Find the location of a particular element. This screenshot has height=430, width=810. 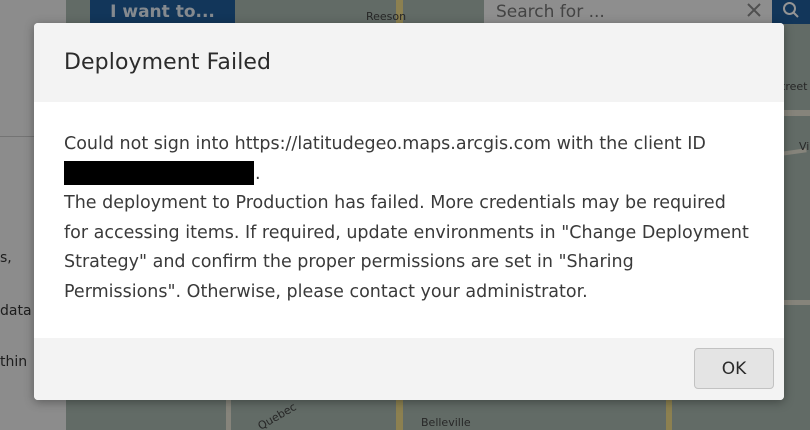

sign-in-error-end: . is located at coordinates (258, 173).